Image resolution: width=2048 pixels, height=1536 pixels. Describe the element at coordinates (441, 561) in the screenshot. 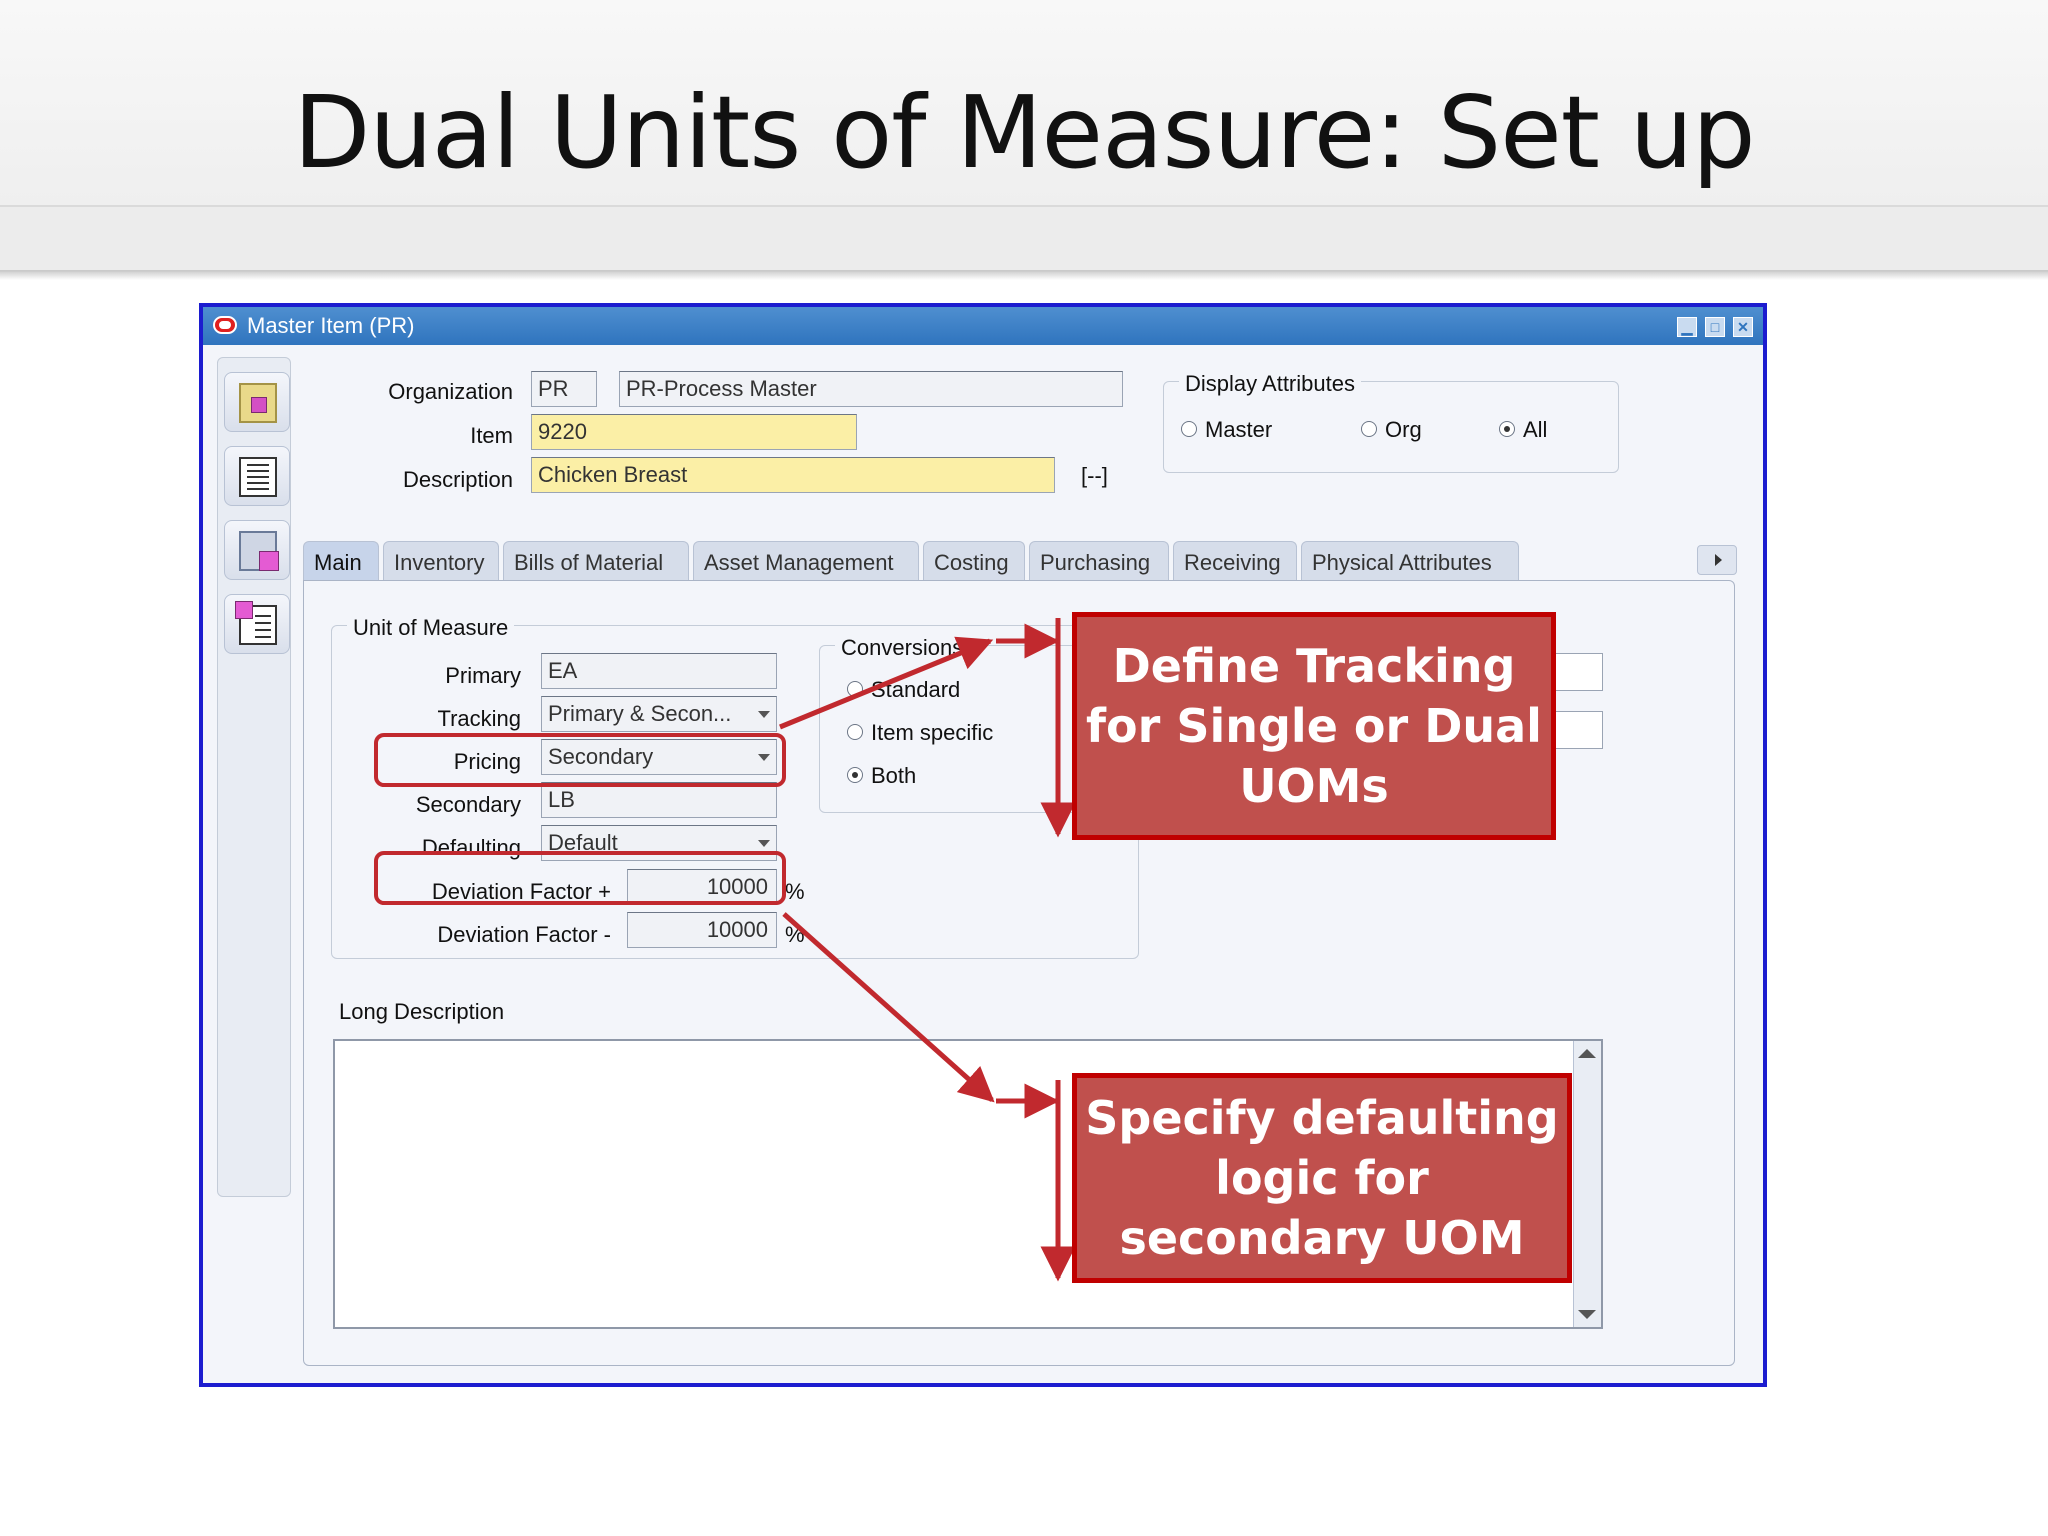

I see `tab-inventory: Inventory` at that location.